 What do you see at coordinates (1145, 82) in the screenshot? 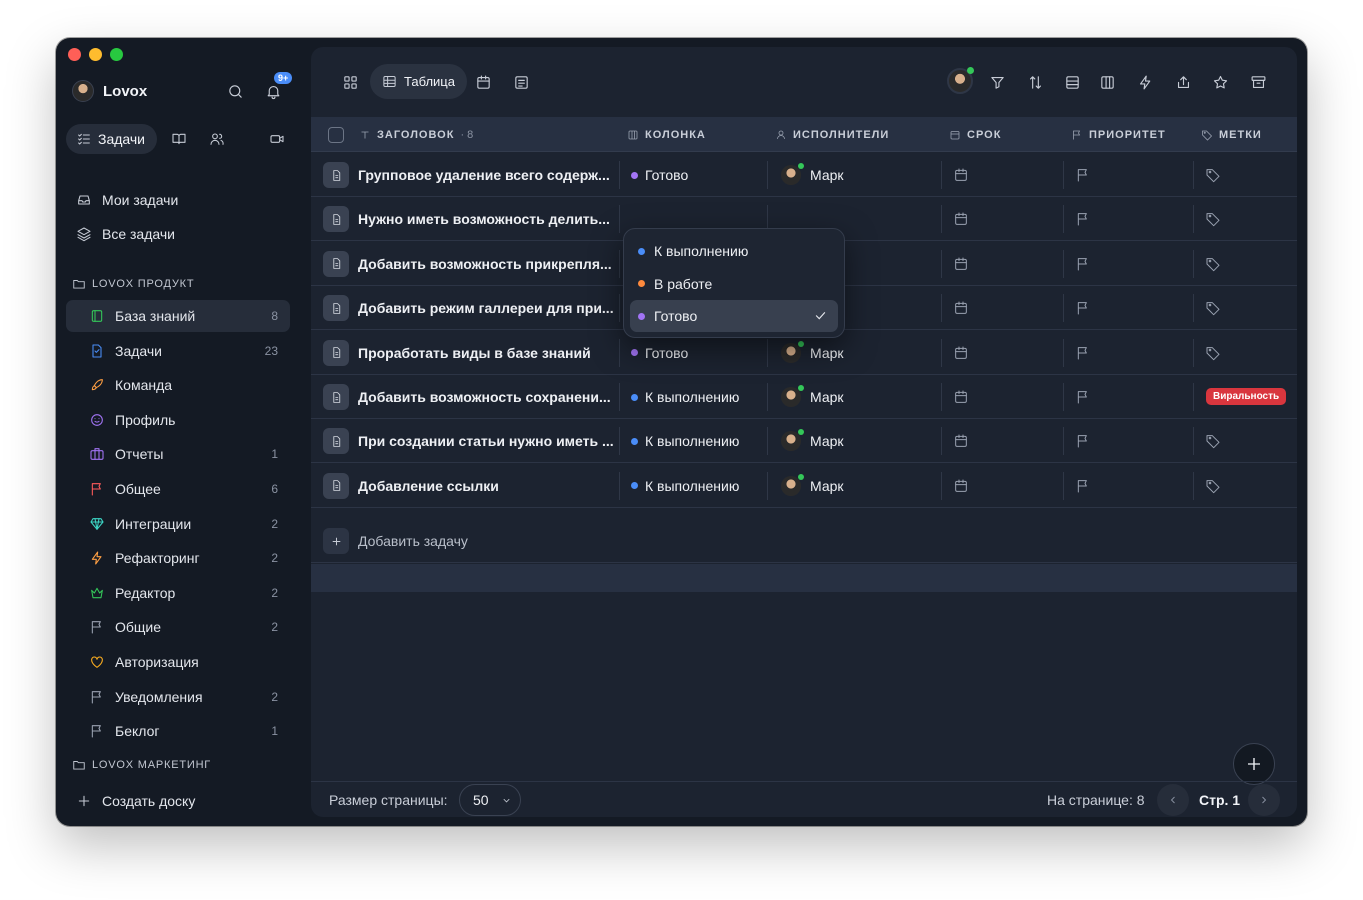
I see `automation-button` at bounding box center [1145, 82].